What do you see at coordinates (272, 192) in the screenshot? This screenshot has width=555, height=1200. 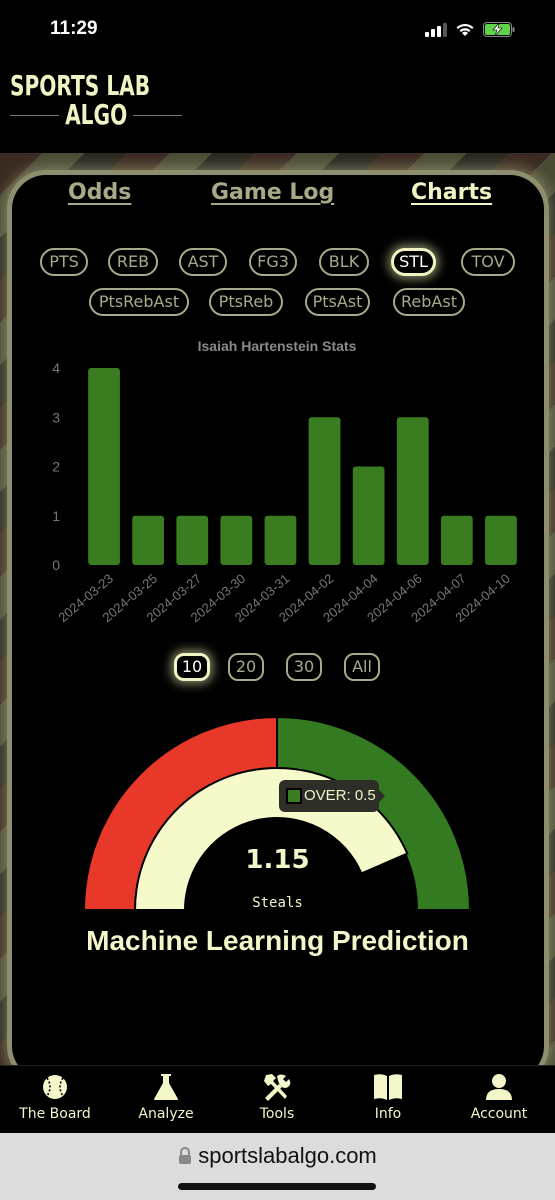 I see `tab-game-log: Game Log` at bounding box center [272, 192].